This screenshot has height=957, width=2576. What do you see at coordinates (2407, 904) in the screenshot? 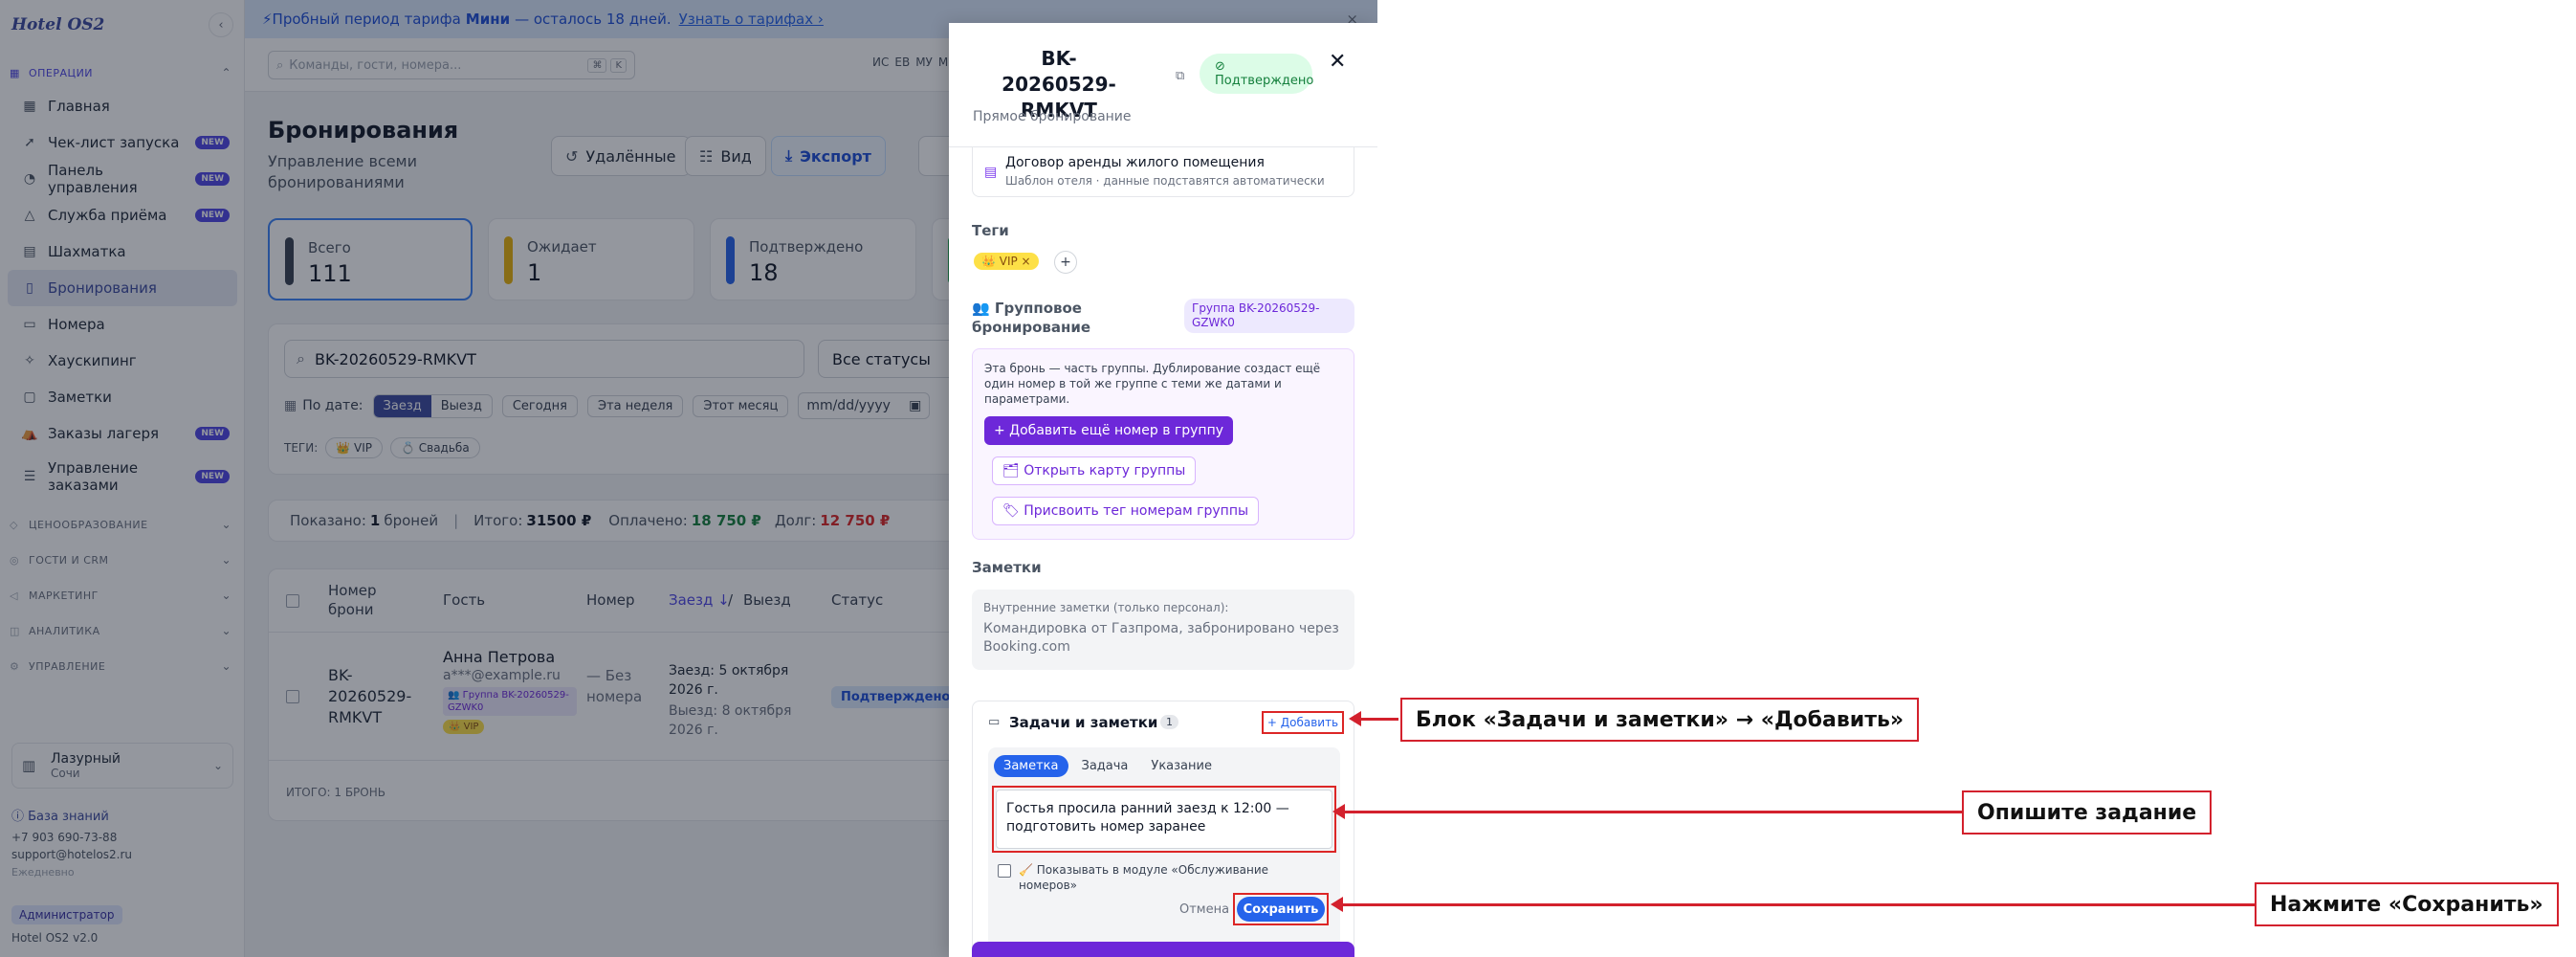
I see `callout-click-save: Нажмите «Сохранить»` at bounding box center [2407, 904].